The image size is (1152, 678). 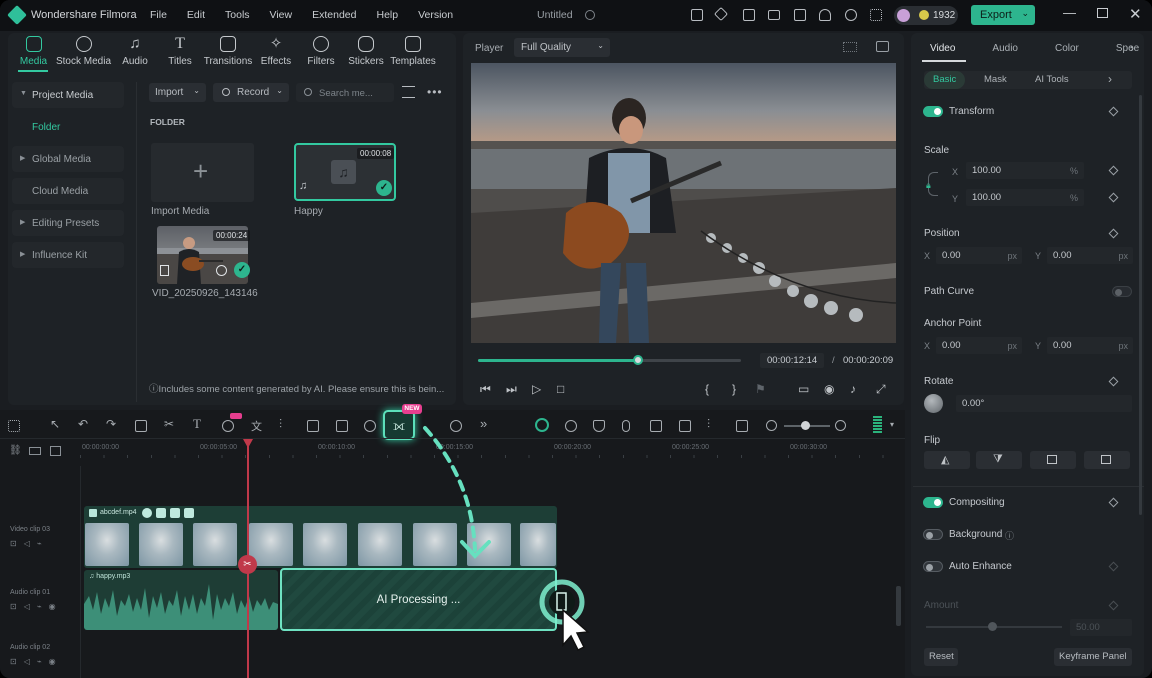 I want to click on stop-icon: □, so click(x=560, y=389).